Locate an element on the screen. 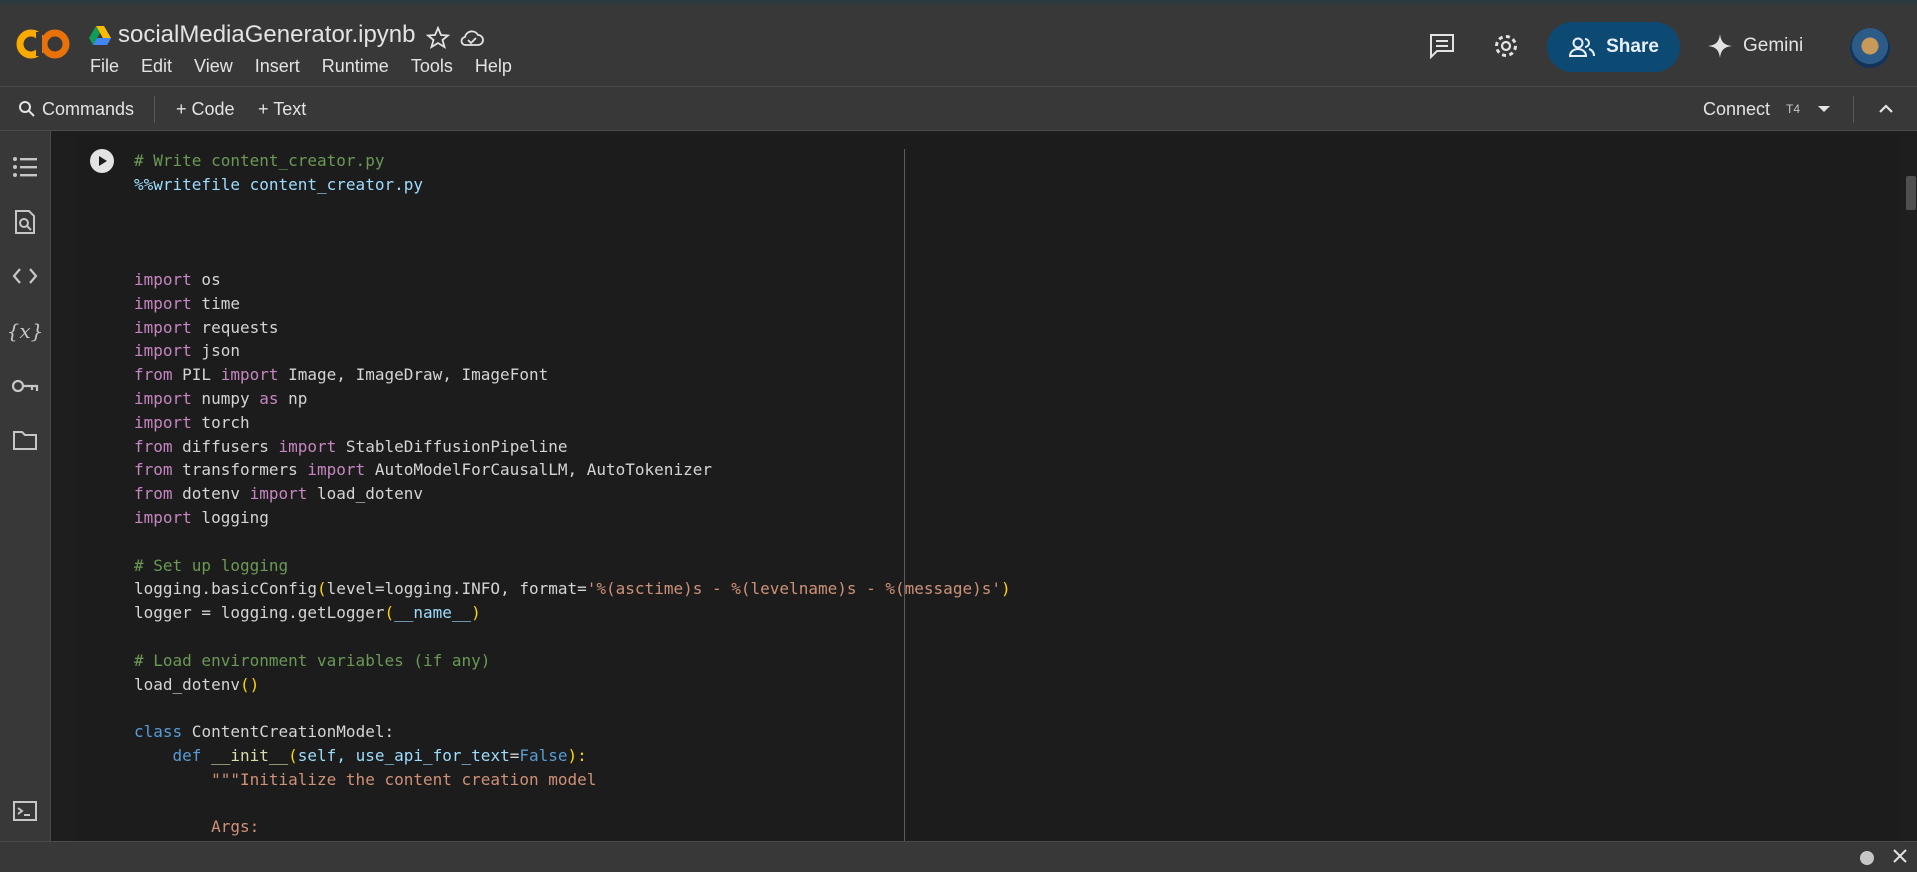  code-token: logging is located at coordinates (230, 517).